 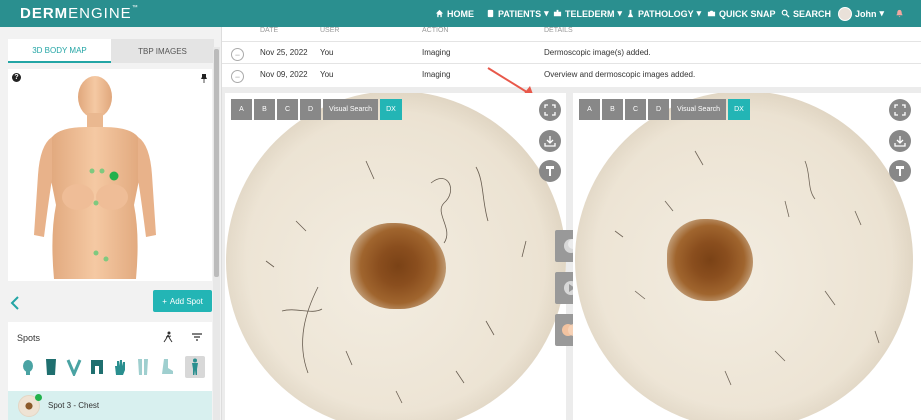 I want to click on home-icon, so click(x=439, y=13).